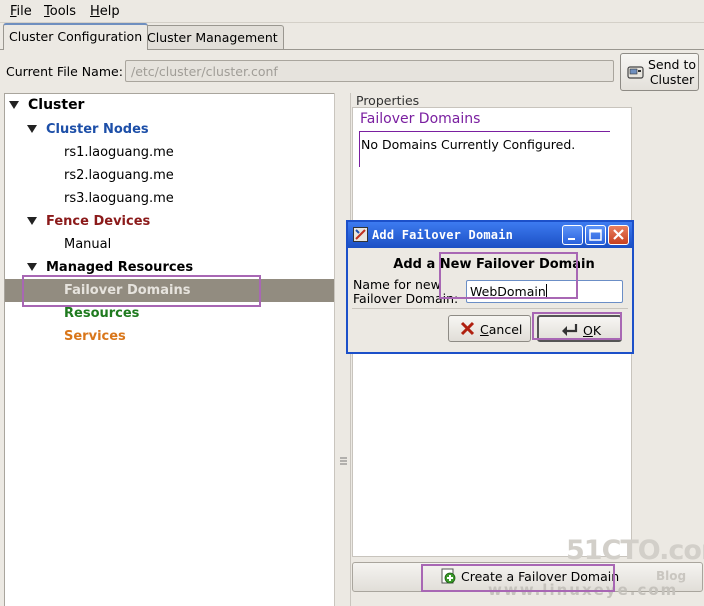  I want to click on tree-item-node: rs2.laoguang.me, so click(169, 175).